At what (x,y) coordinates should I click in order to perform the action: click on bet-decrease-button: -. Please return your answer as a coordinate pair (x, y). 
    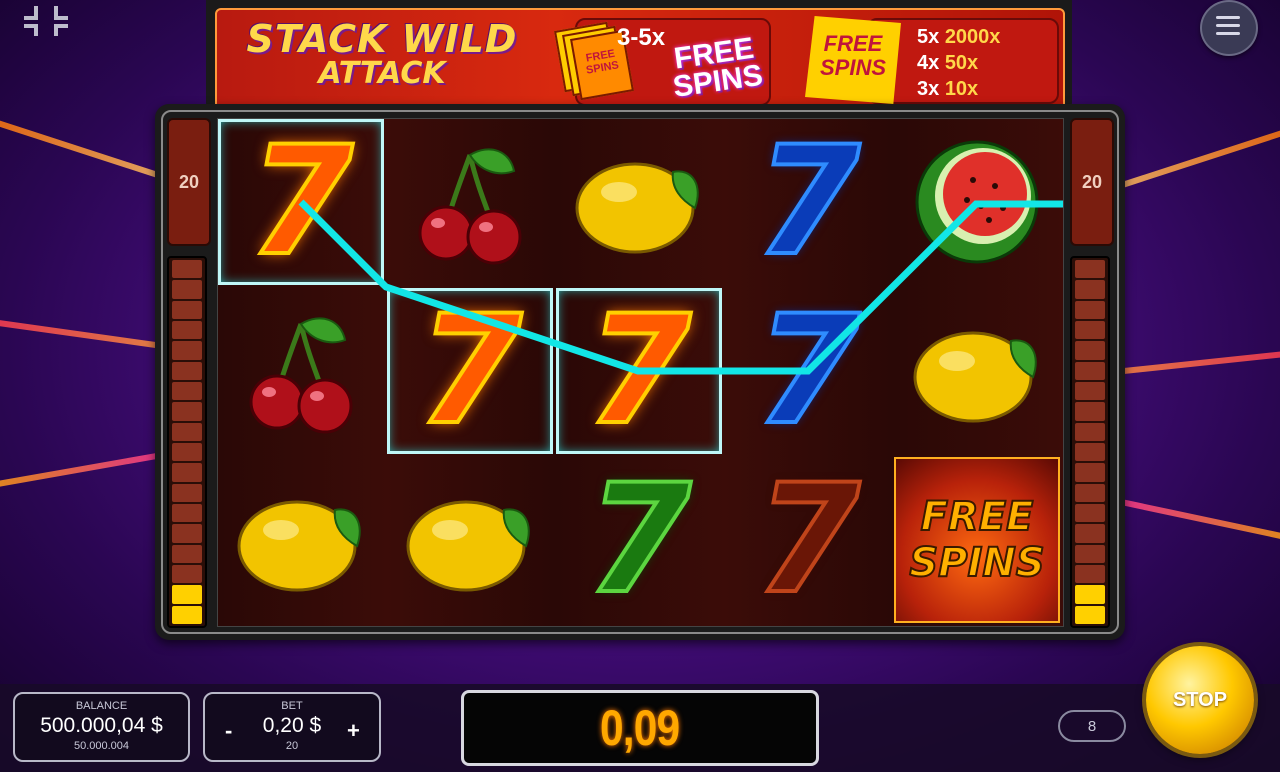
    Looking at the image, I should click on (228, 731).